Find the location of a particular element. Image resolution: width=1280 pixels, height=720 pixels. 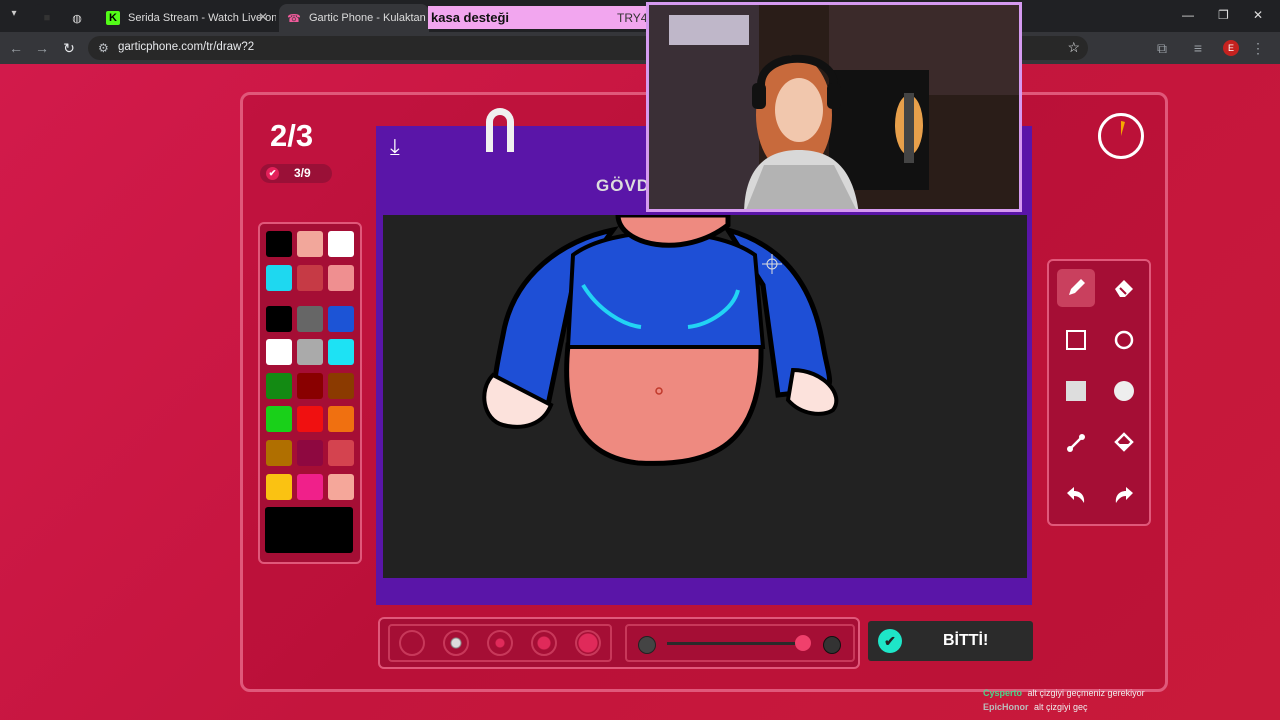

redo-icon is located at coordinates (1124, 495).